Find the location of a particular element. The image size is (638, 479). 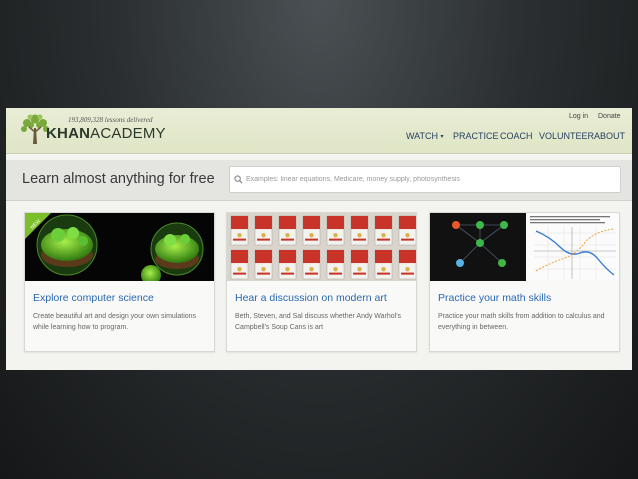

caret-down-icon: ▾ is located at coordinates (442, 137).